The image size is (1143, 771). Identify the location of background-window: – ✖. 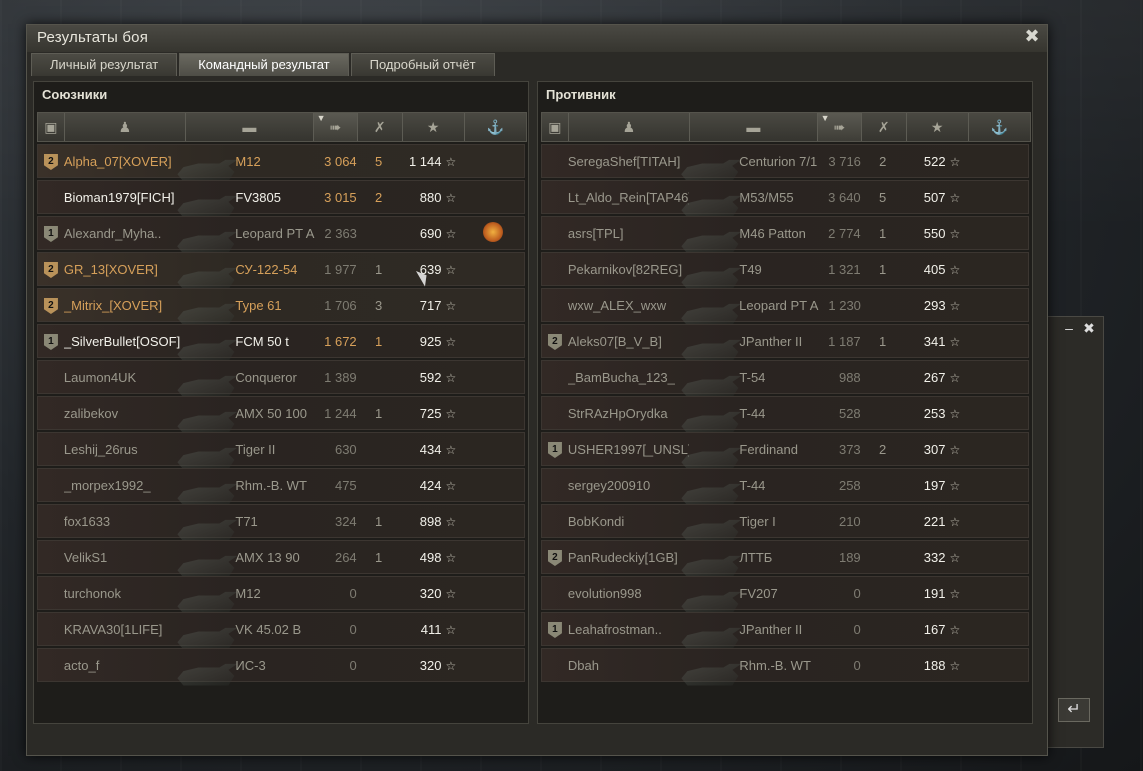
(1072, 532).